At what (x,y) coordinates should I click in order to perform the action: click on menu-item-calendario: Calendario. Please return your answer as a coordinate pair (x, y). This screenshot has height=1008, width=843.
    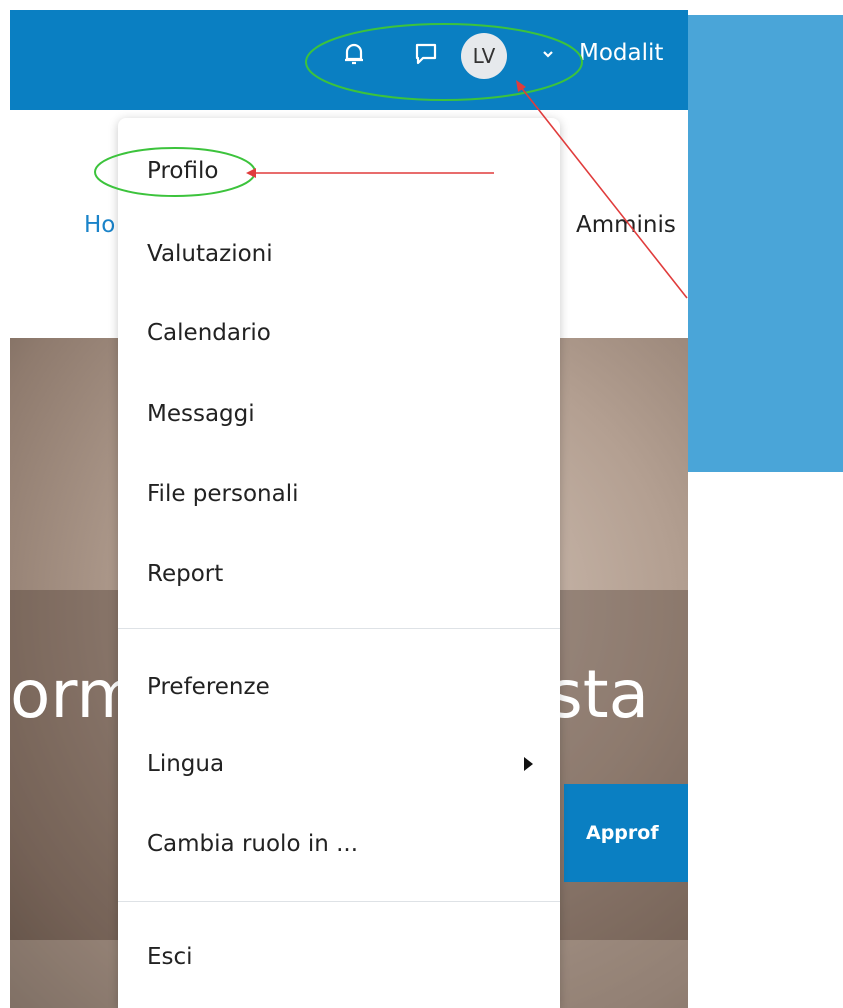
    Looking at the image, I should click on (209, 333).